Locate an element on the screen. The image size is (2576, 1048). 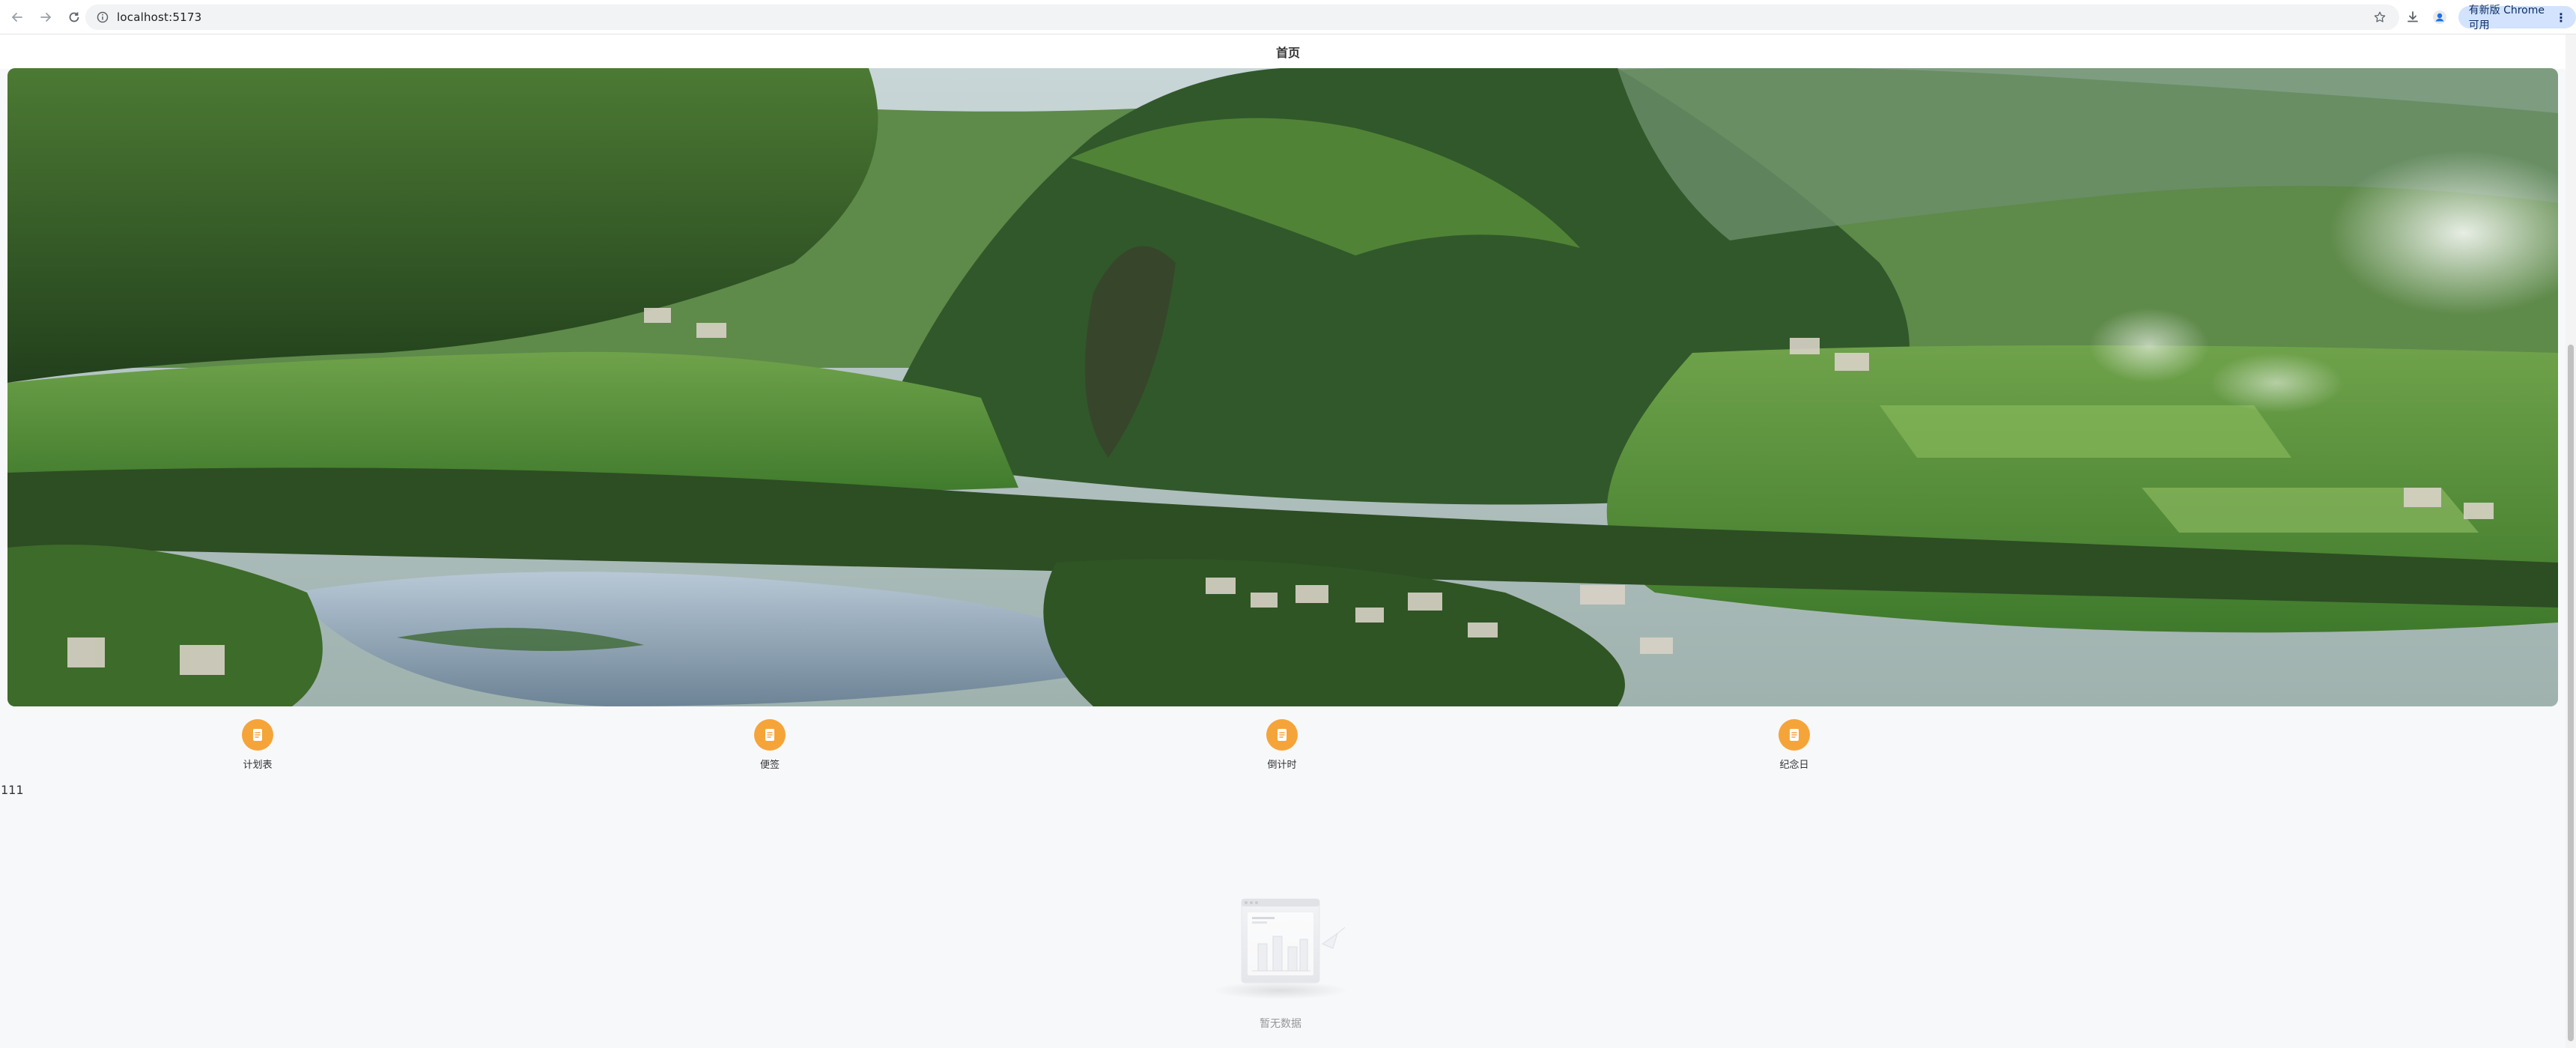
entry-countdown: 倒计时 is located at coordinates (1282, 745).